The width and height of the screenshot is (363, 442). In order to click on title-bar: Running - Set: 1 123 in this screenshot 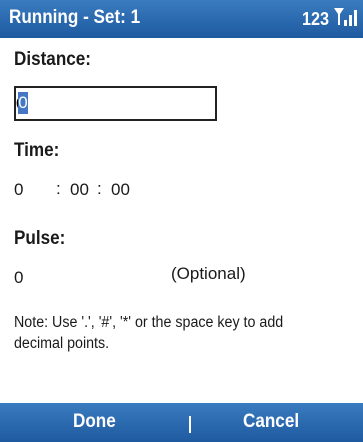, I will do `click(181, 19)`.